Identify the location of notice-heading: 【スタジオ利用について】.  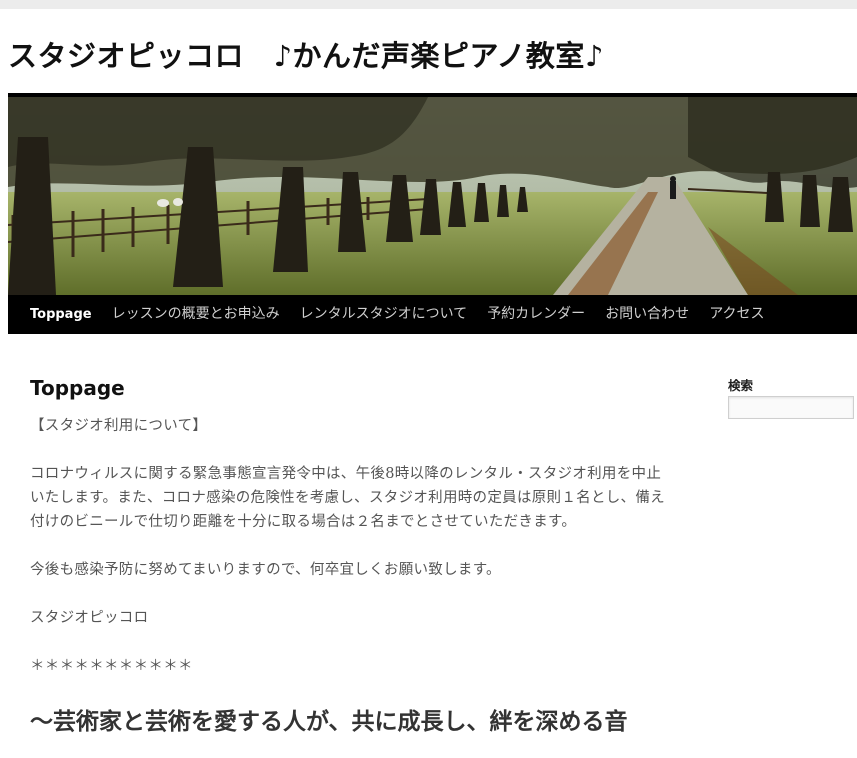
(119, 426).